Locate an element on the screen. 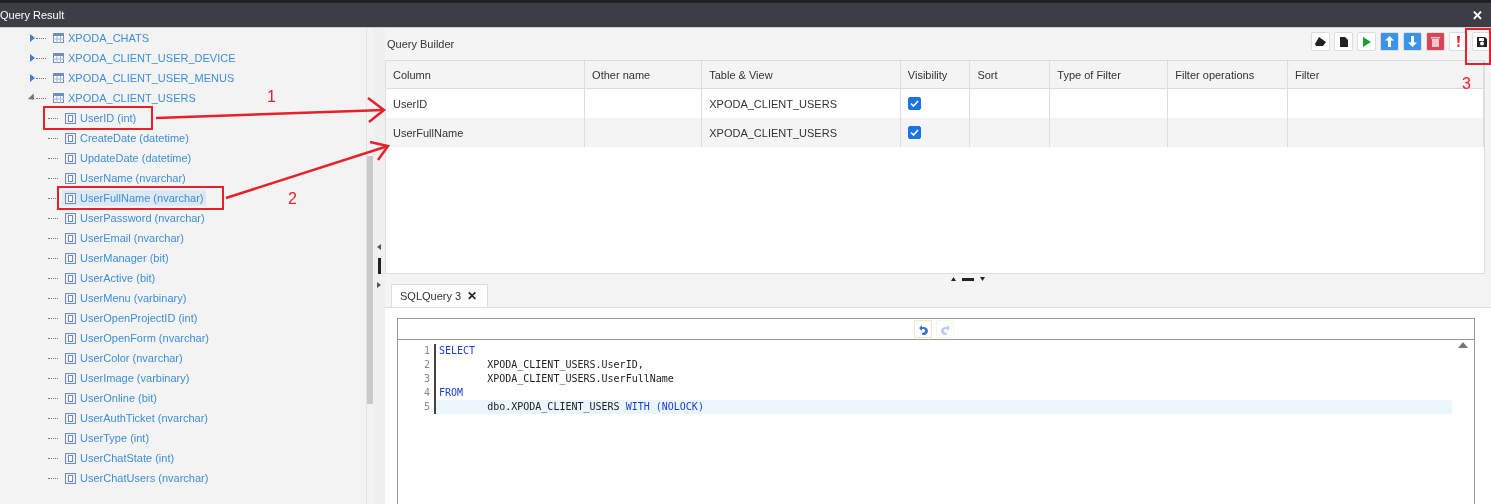 Image resolution: width=1491 pixels, height=504 pixels. annotation-number: 2 is located at coordinates (292, 199).